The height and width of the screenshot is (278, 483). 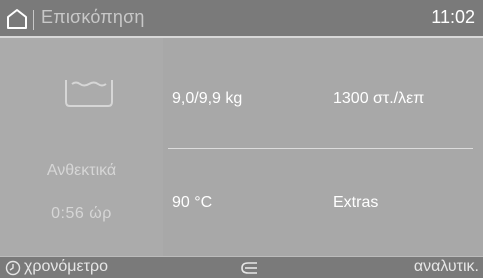 I want to click on clock-icon, so click(x=13, y=268).